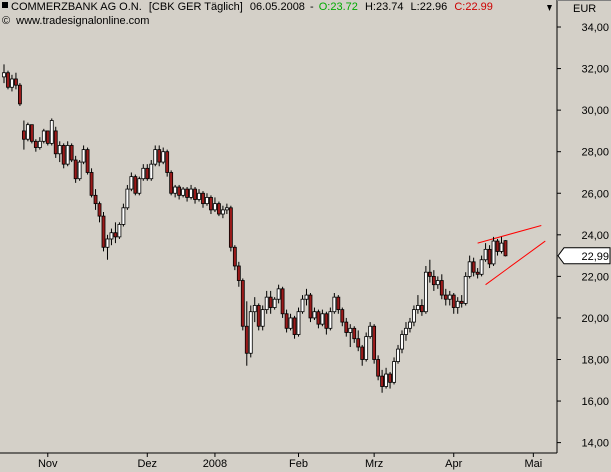  Describe the element at coordinates (595, 257) in the screenshot. I see `last-price-label: 22,99` at that location.